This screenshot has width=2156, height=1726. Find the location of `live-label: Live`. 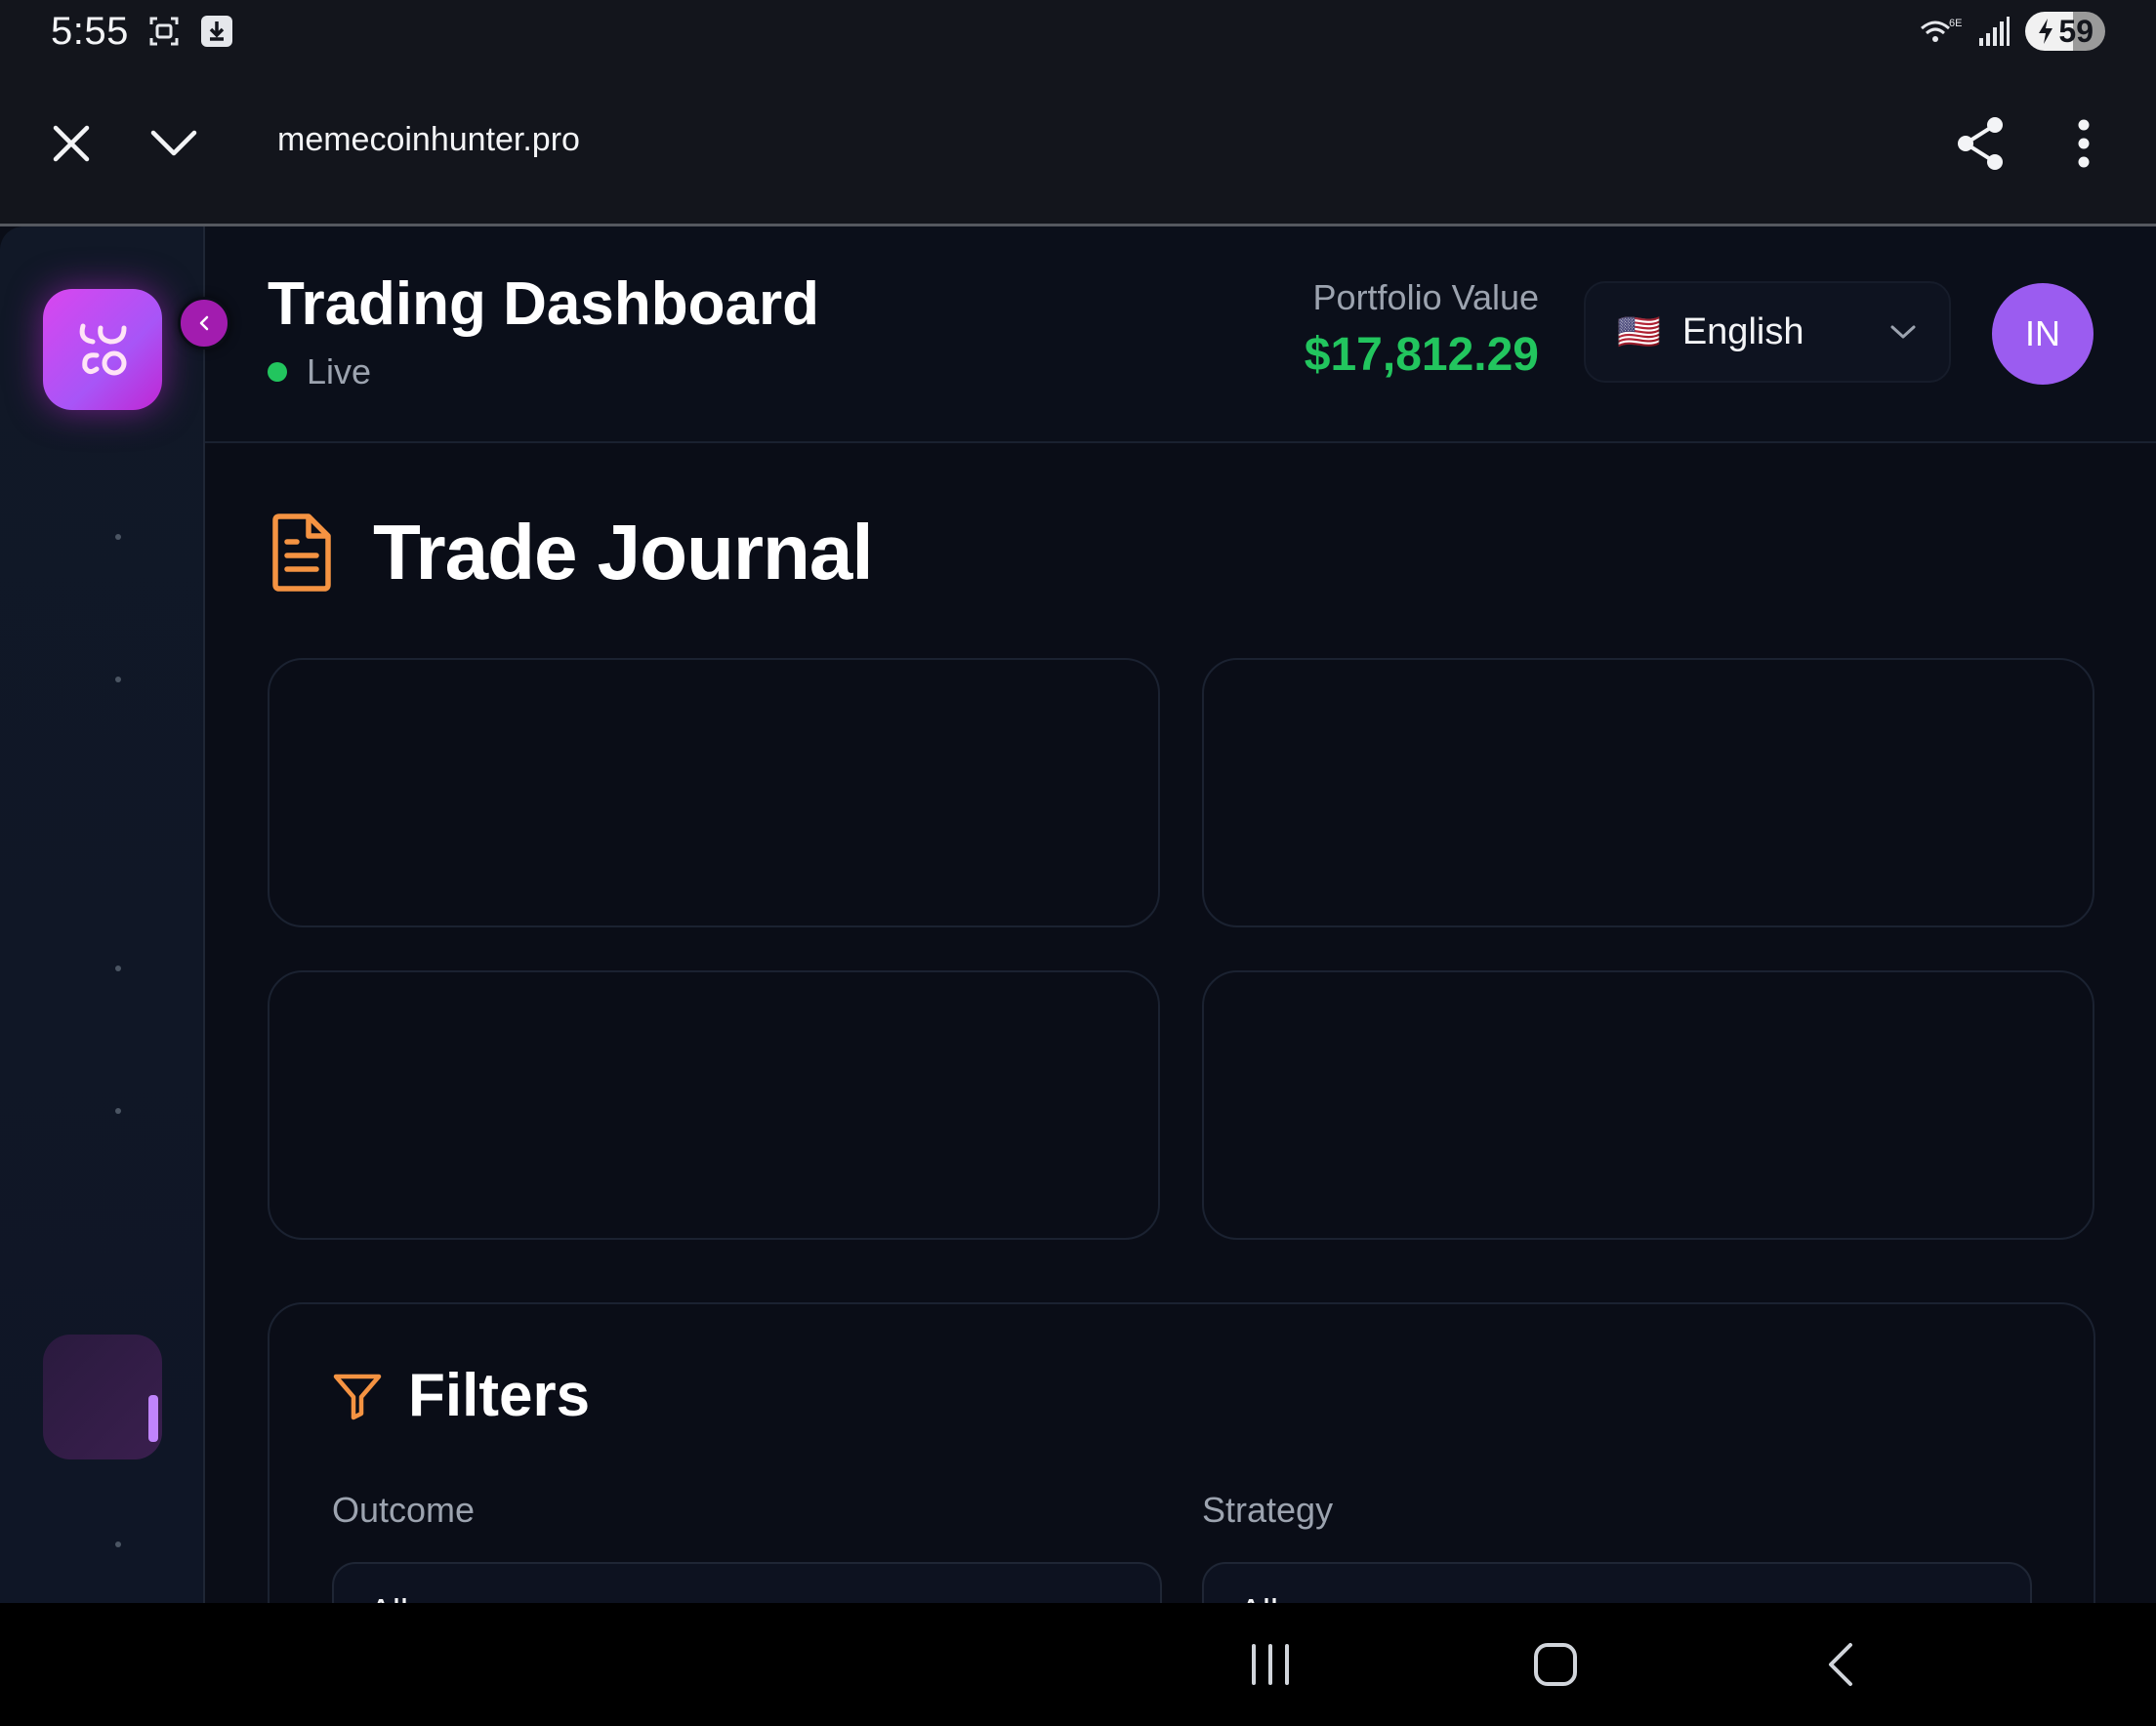

live-label: Live is located at coordinates (340, 371).